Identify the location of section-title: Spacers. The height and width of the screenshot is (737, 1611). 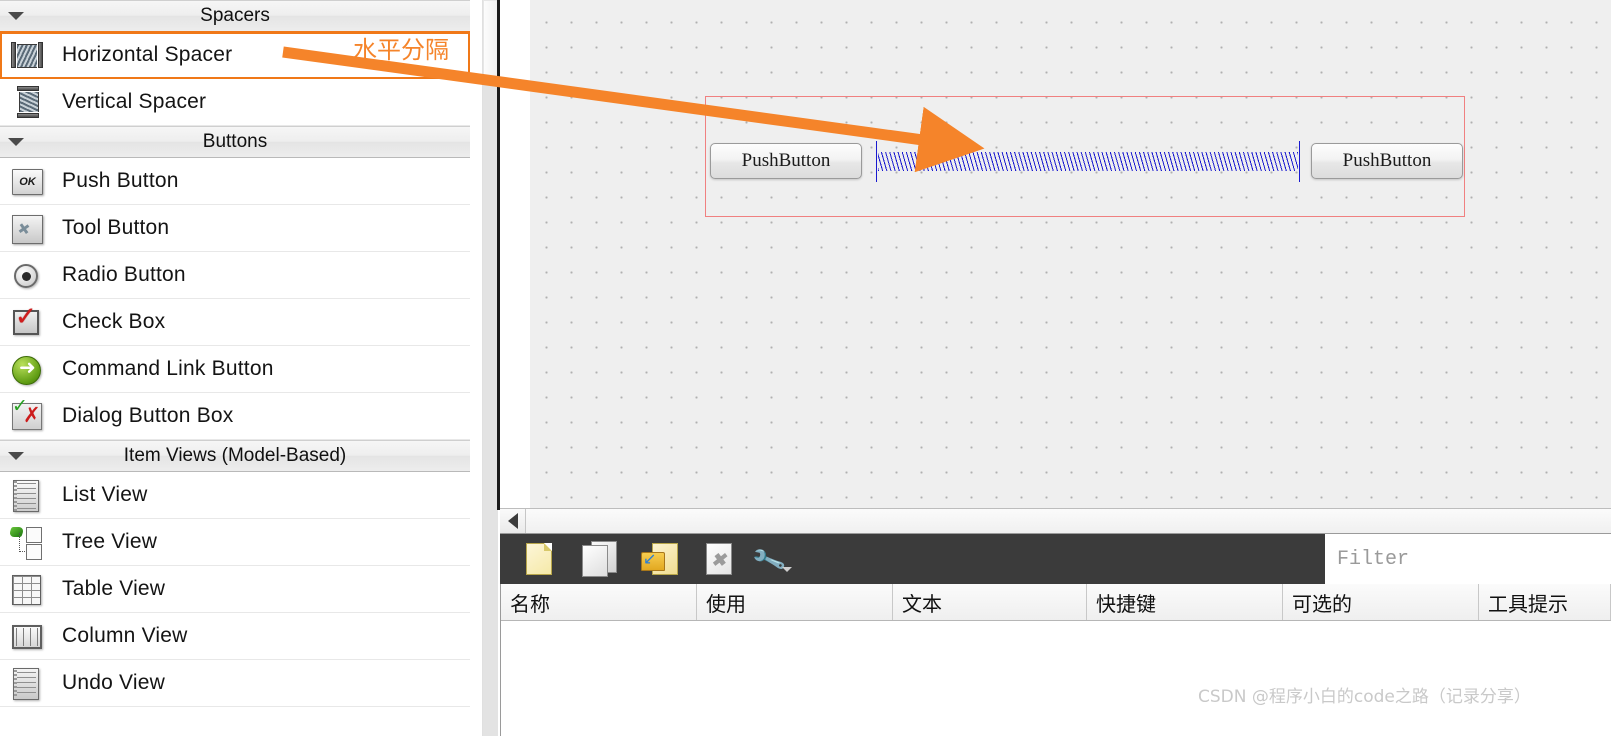
(235, 15).